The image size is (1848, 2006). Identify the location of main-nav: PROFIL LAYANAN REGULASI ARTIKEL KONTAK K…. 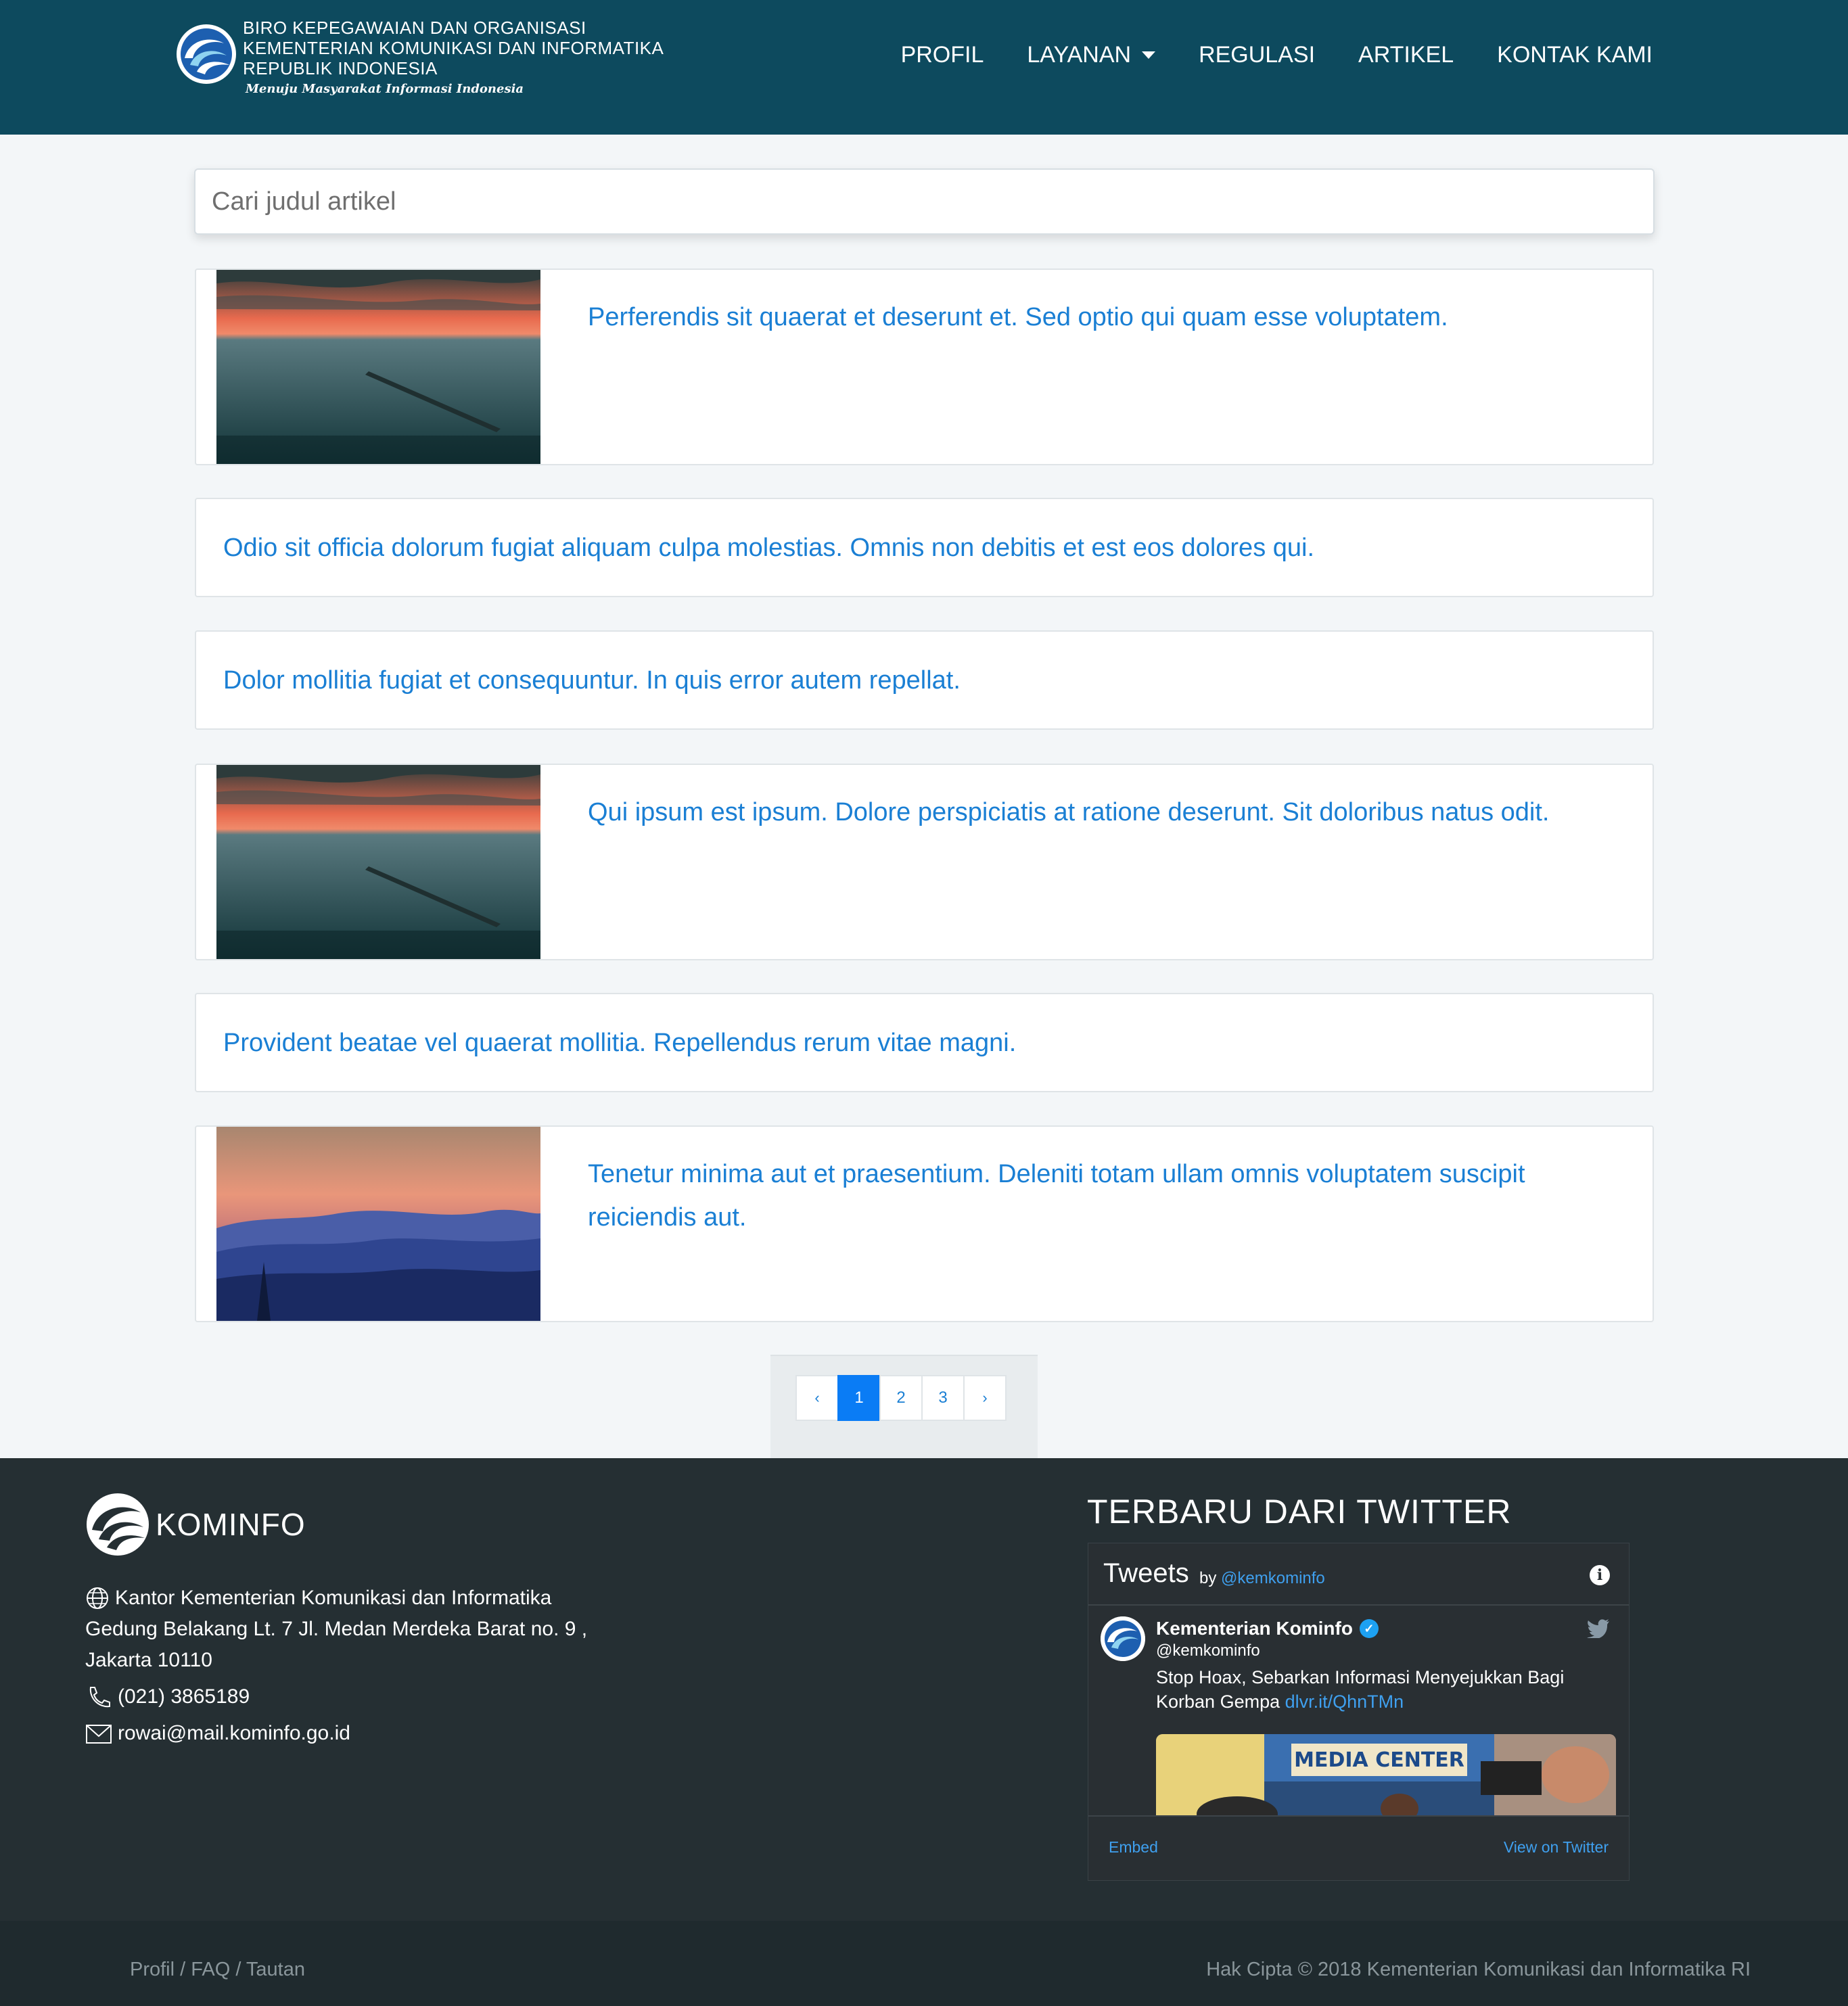
(1255, 55).